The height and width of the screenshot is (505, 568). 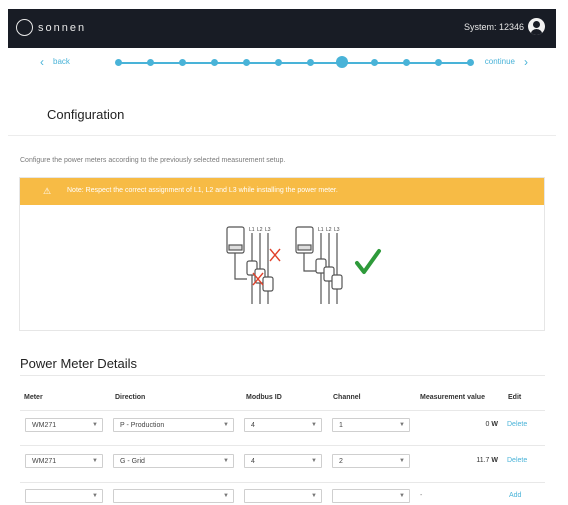 What do you see at coordinates (421, 495) in the screenshot?
I see `measurement-placeholder: -` at bounding box center [421, 495].